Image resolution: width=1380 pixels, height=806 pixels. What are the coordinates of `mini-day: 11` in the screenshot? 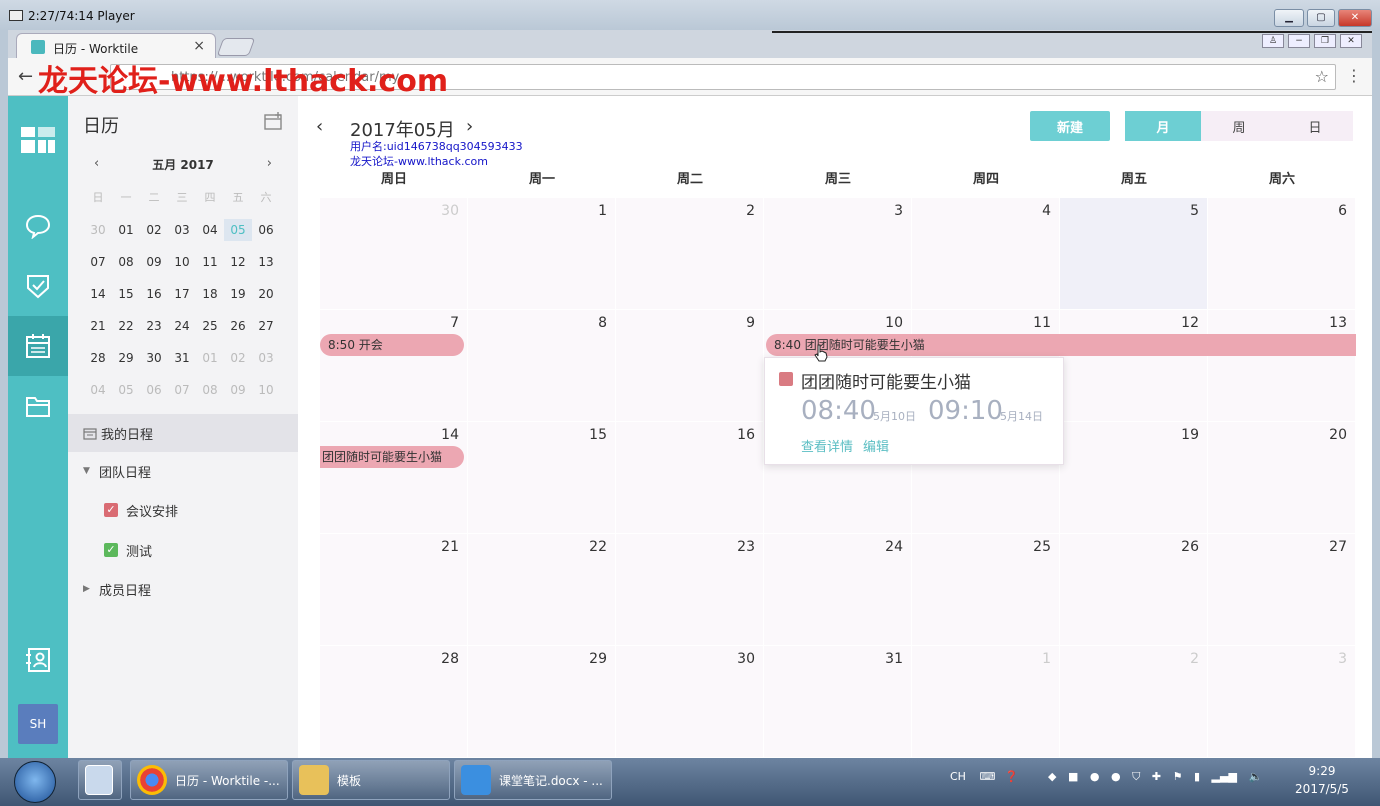 It's located at (210, 262).